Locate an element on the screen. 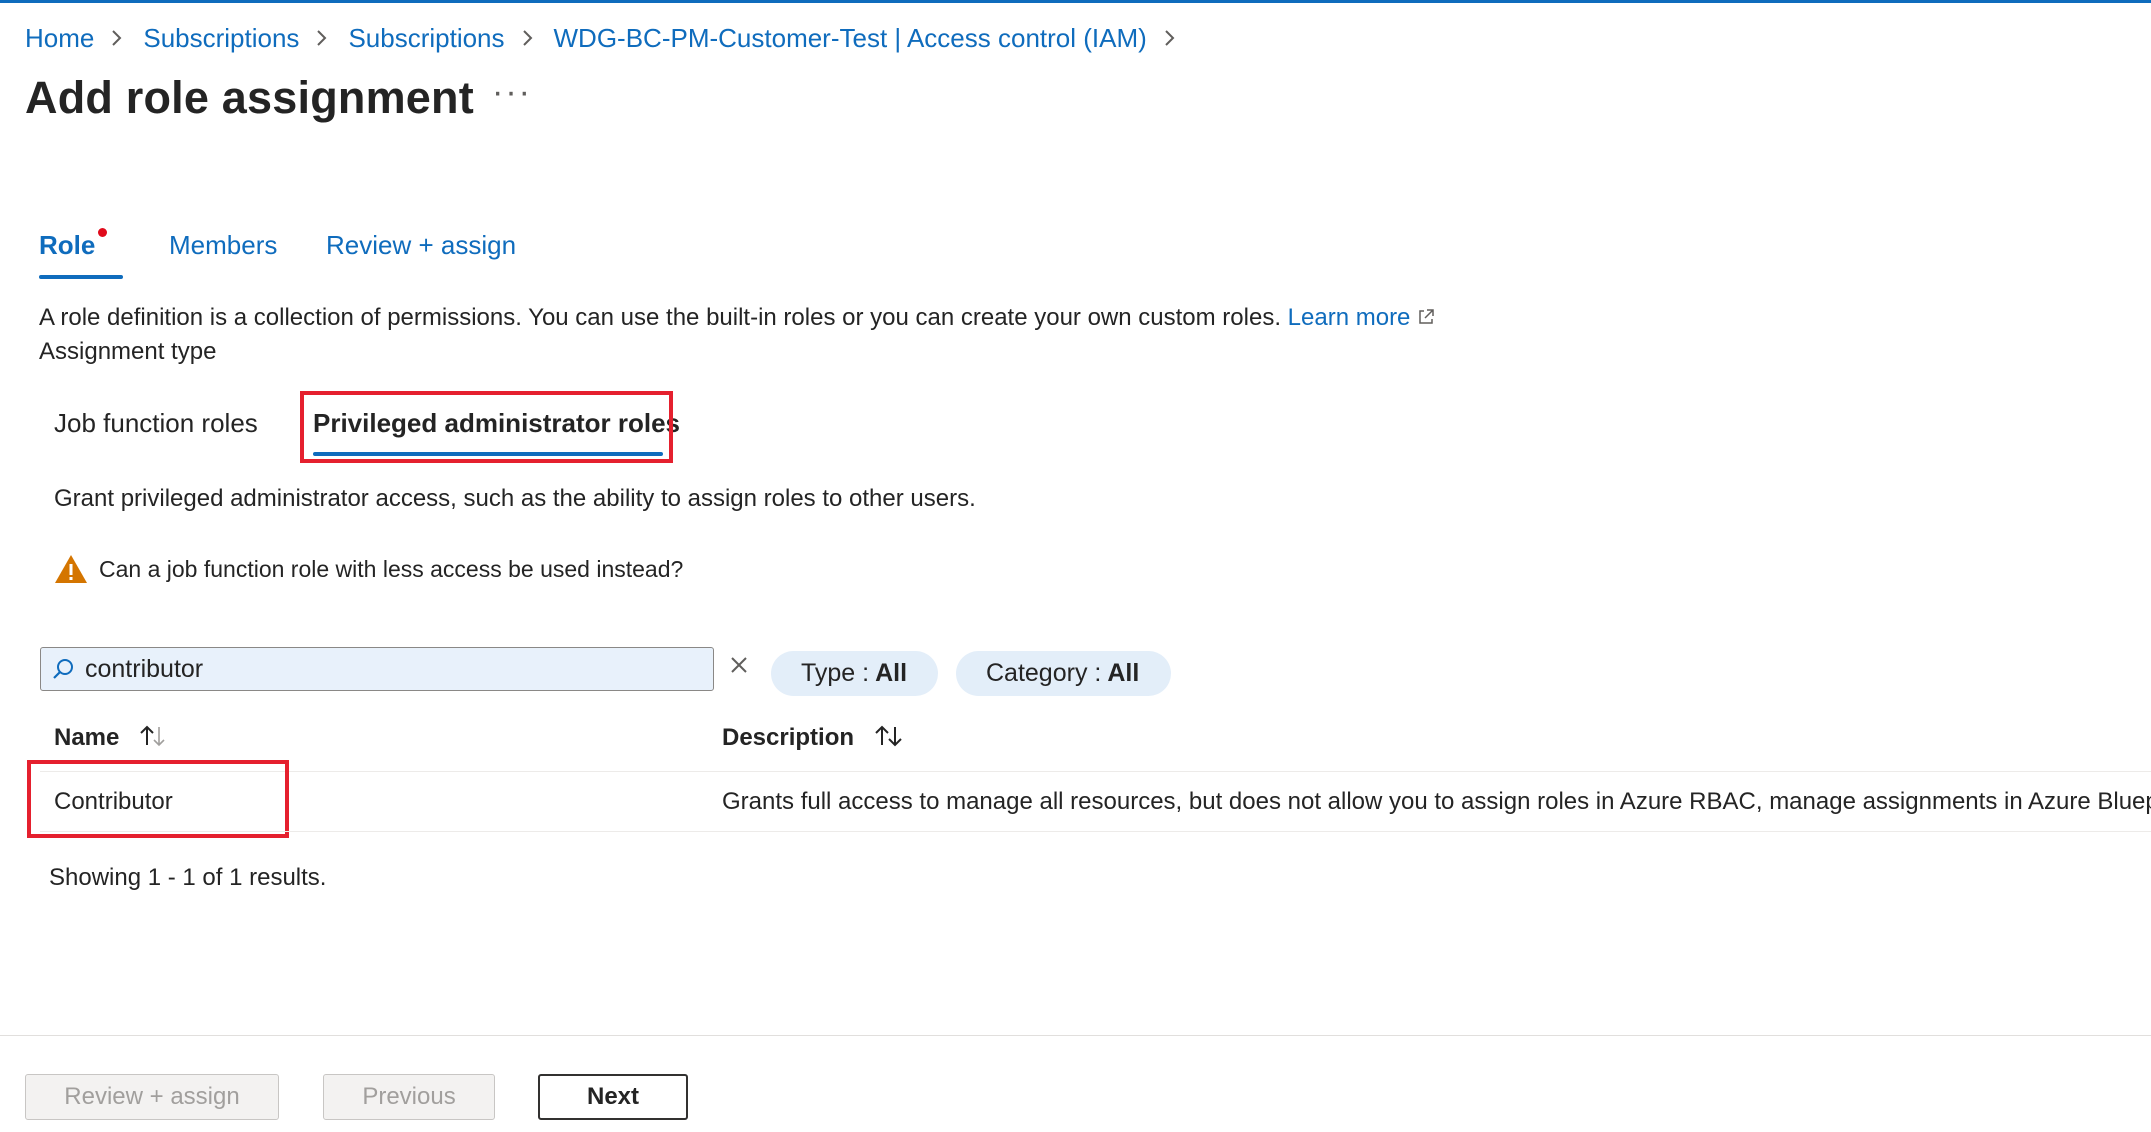 The height and width of the screenshot is (1132, 2151). subtab-job-function-roles: Job function roles is located at coordinates (156, 423).